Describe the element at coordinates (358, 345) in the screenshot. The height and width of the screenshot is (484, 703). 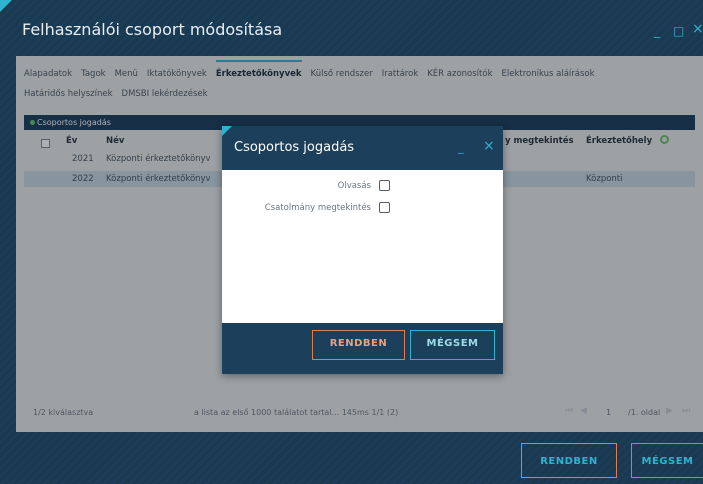
I see `dialog-ok-button: RENDBEN` at that location.